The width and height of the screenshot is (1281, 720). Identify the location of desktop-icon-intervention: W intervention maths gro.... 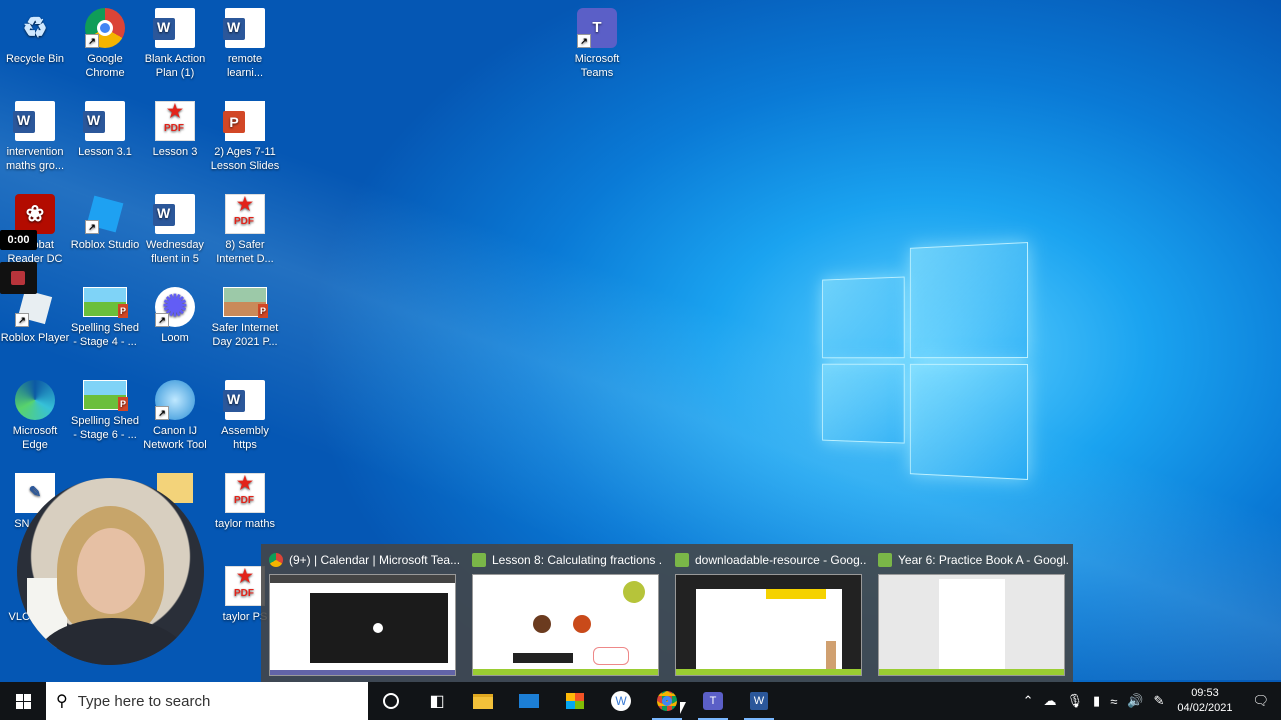
(35, 137).